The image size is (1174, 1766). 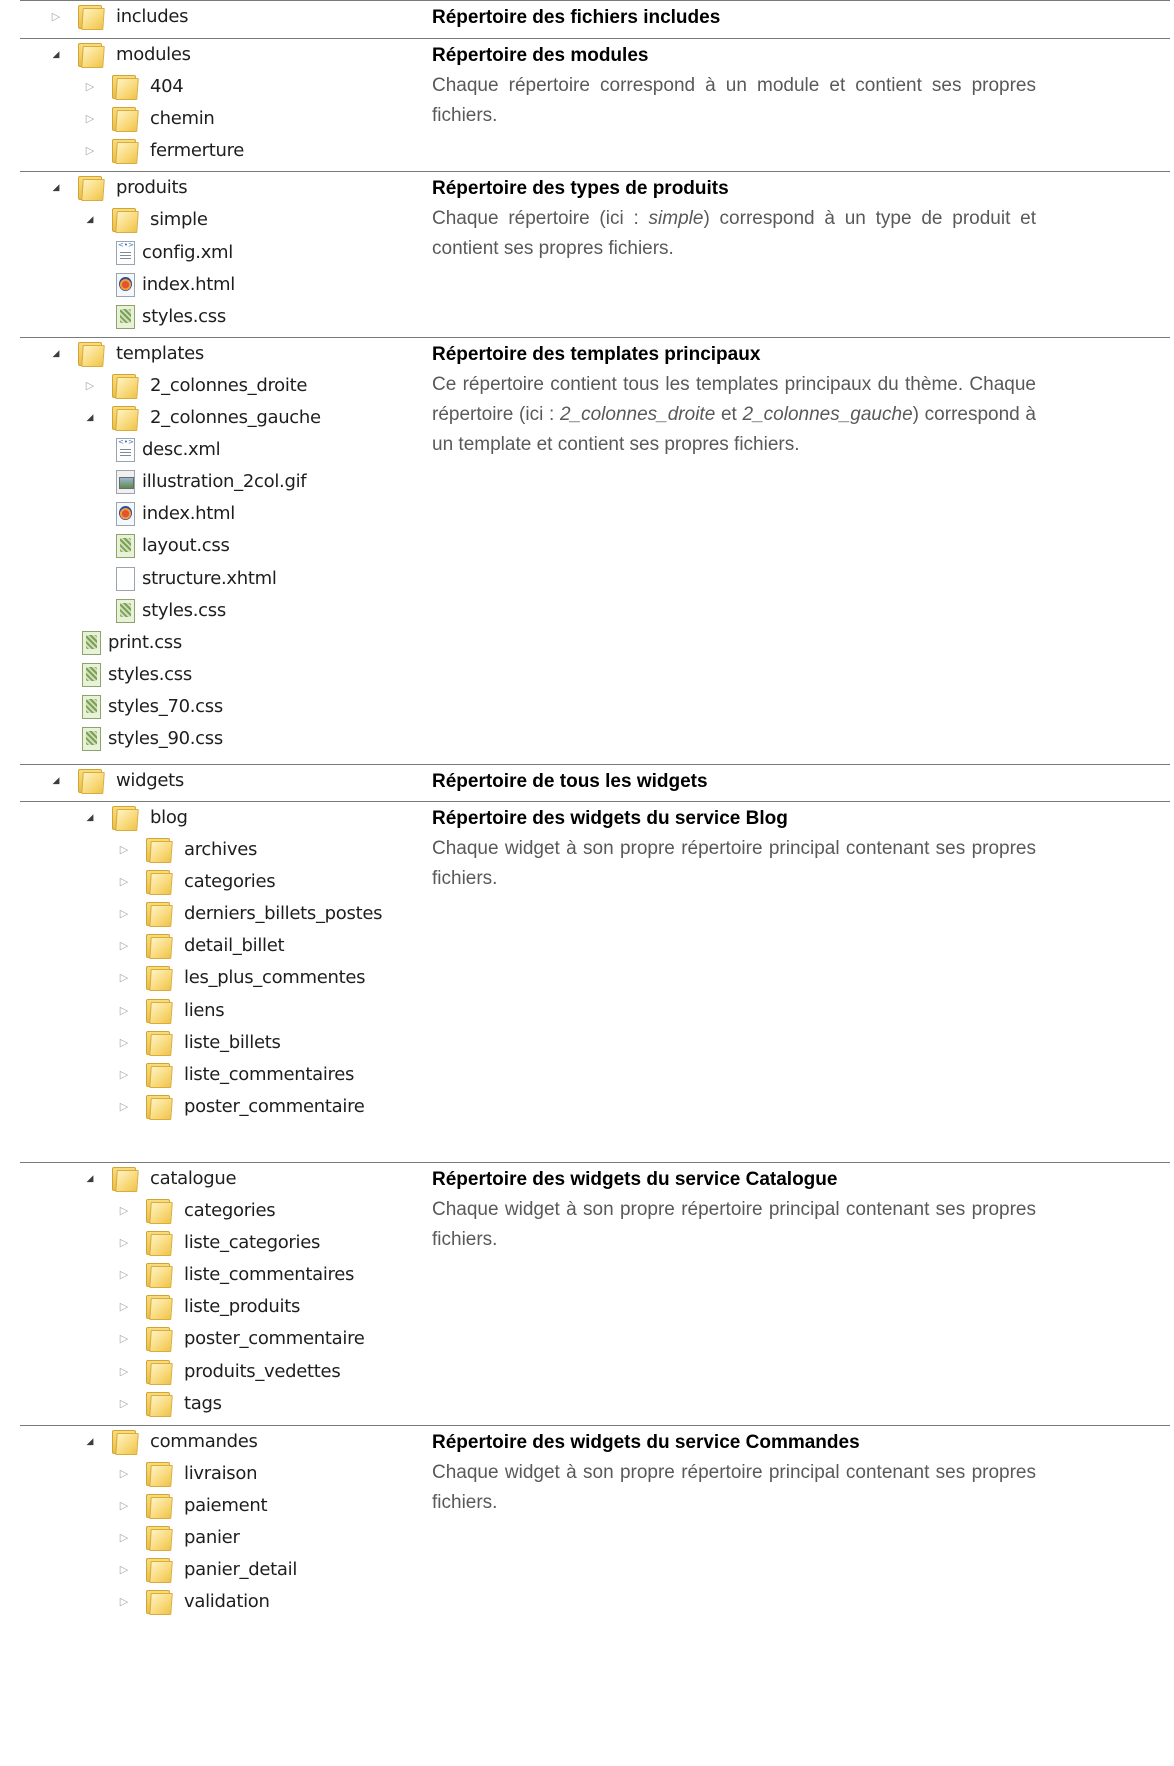 I want to click on tree-folder-row: ▷ derniers_billets_postes, so click(x=250, y=914).